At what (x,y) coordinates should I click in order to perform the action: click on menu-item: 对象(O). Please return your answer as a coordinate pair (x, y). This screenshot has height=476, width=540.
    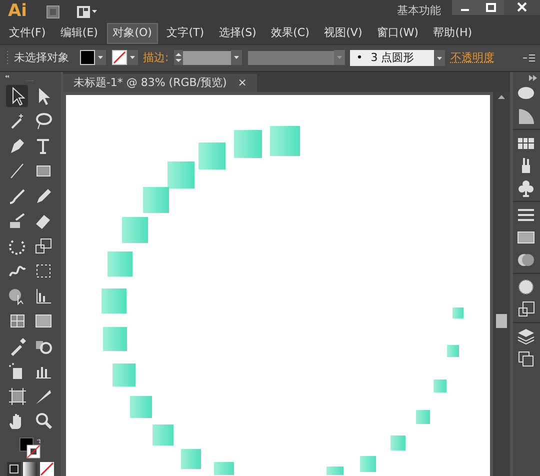
    Looking at the image, I should click on (132, 33).